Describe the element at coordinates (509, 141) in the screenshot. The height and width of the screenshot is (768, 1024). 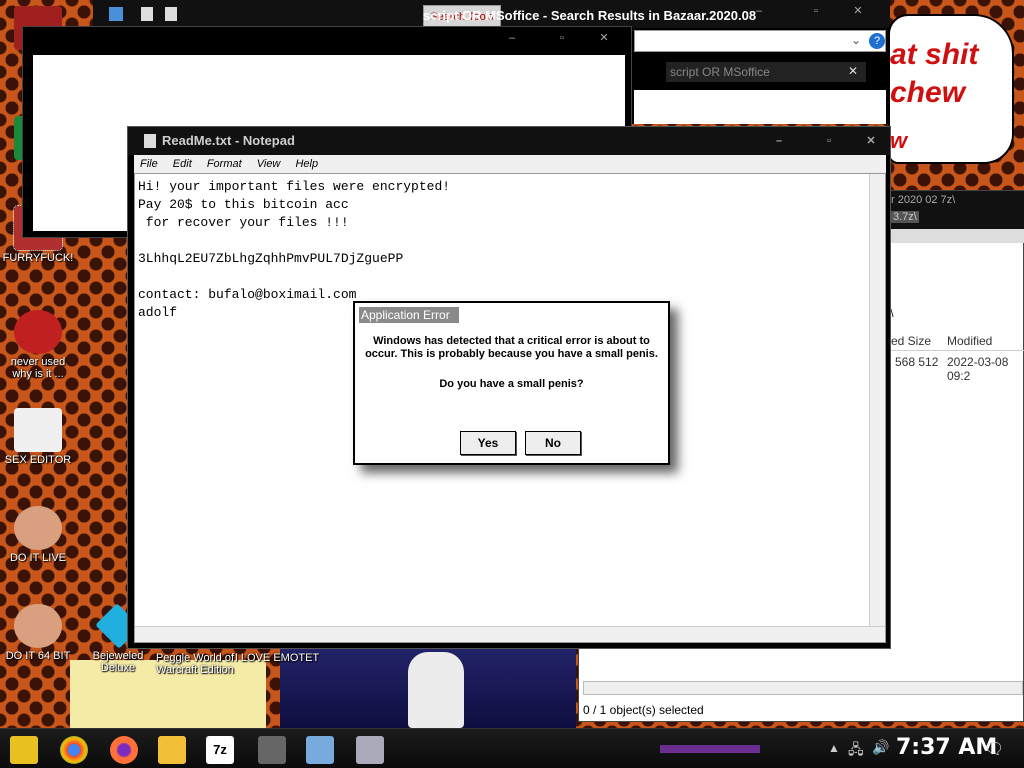
I see `notepad-titlebar: ReadMe.txt - Notepad – ▫ ✕` at that location.